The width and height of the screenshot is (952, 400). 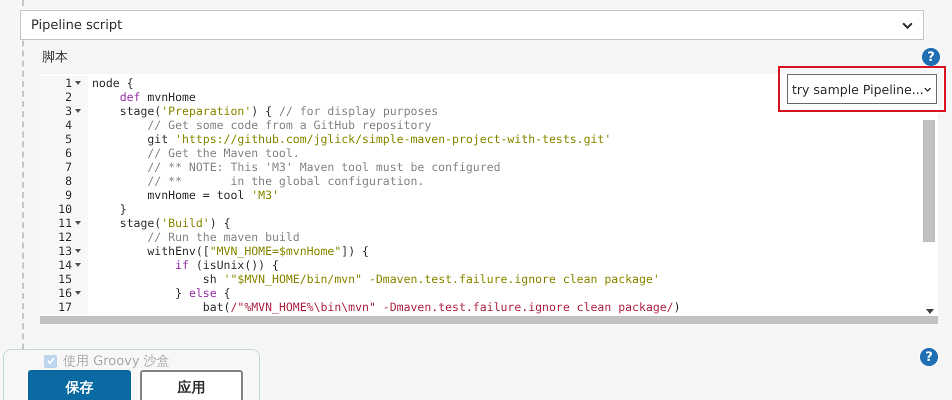 I want to click on apply-button: 应用, so click(x=191, y=385).